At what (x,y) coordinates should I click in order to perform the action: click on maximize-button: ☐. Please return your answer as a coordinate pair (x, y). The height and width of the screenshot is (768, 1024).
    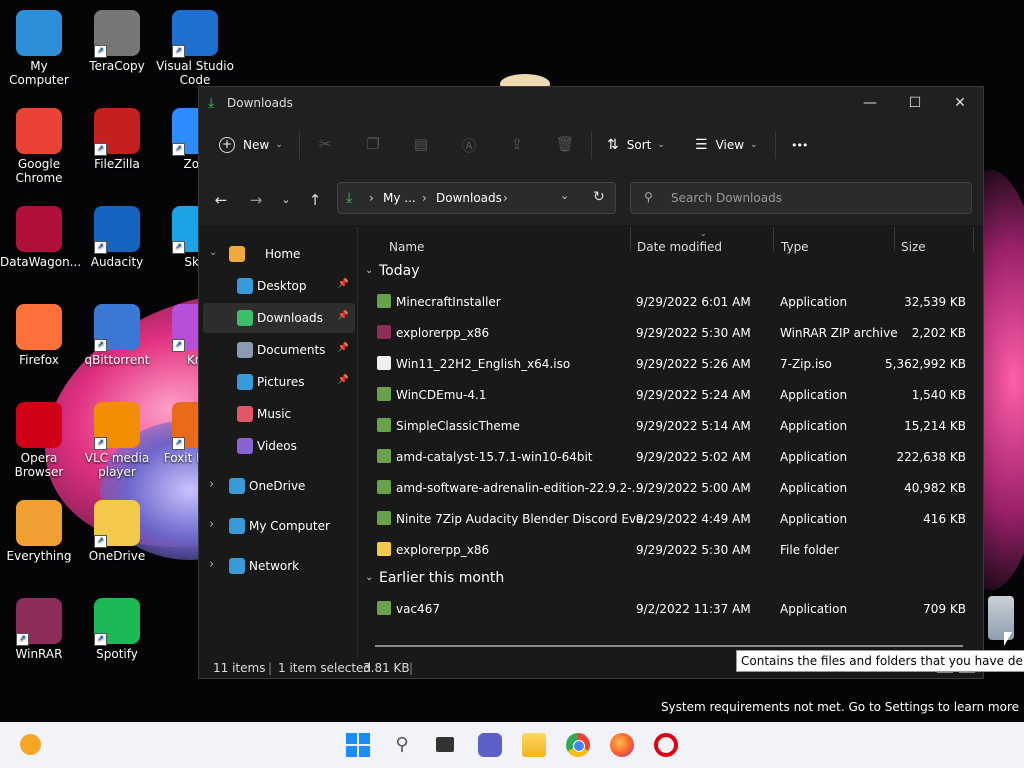
    Looking at the image, I should click on (915, 103).